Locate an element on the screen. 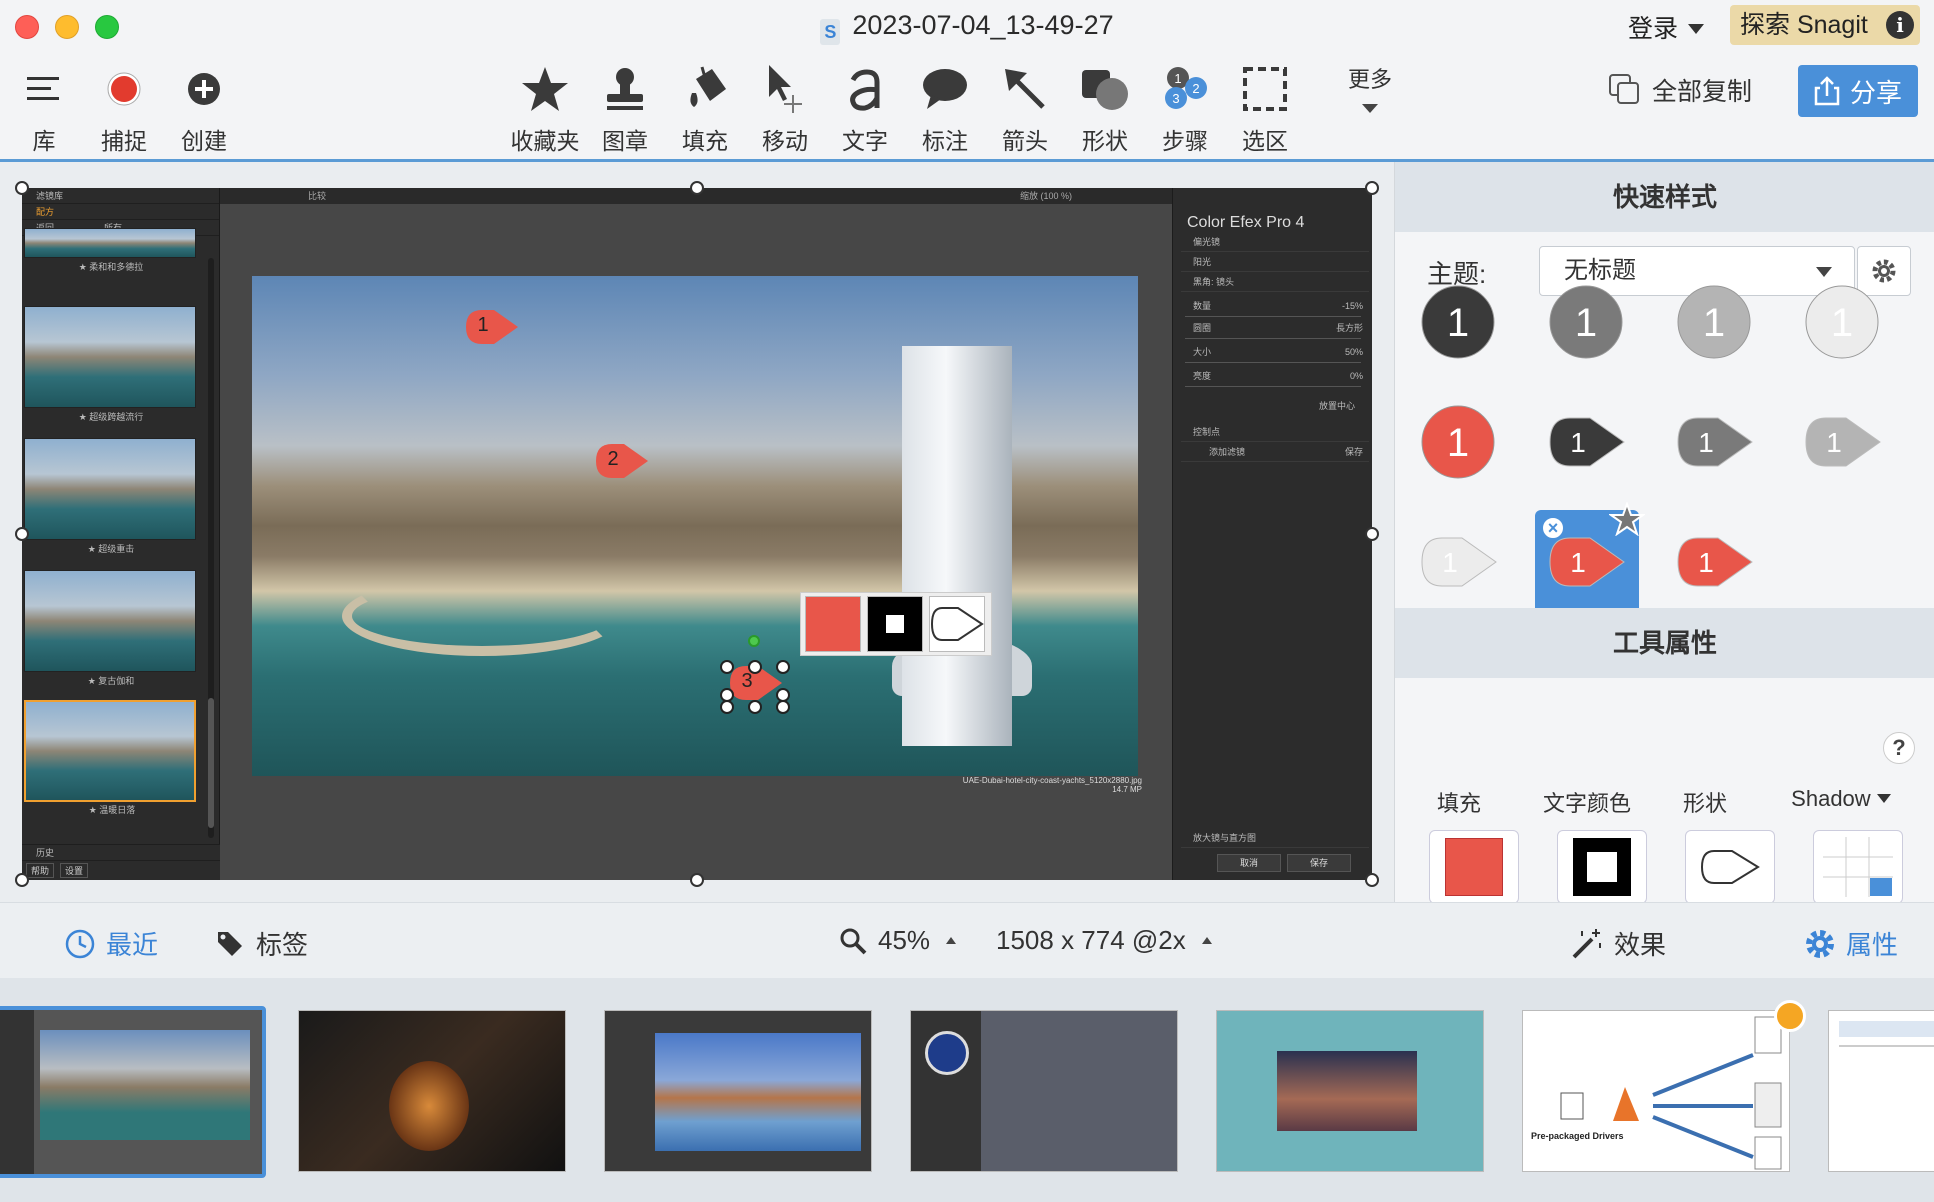 The width and height of the screenshot is (1934, 1202). step-marker-1: 1 is located at coordinates (491, 327).